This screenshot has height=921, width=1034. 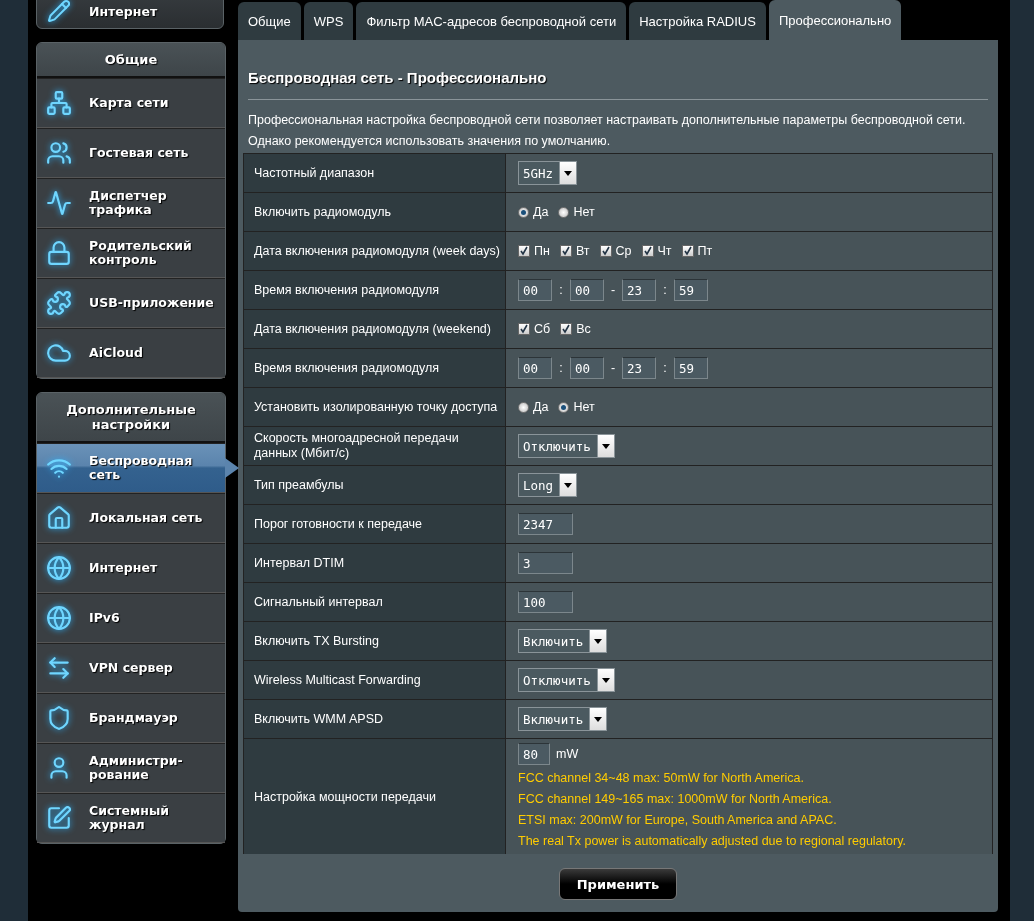 I want to click on dropdown: 5GHz, so click(x=548, y=173).